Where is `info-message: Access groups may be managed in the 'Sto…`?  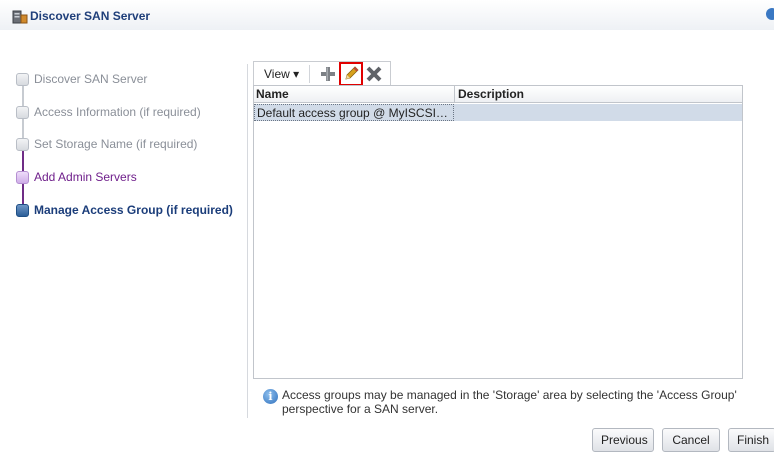
info-message: Access groups may be managed in the 'Sto… is located at coordinates (509, 402).